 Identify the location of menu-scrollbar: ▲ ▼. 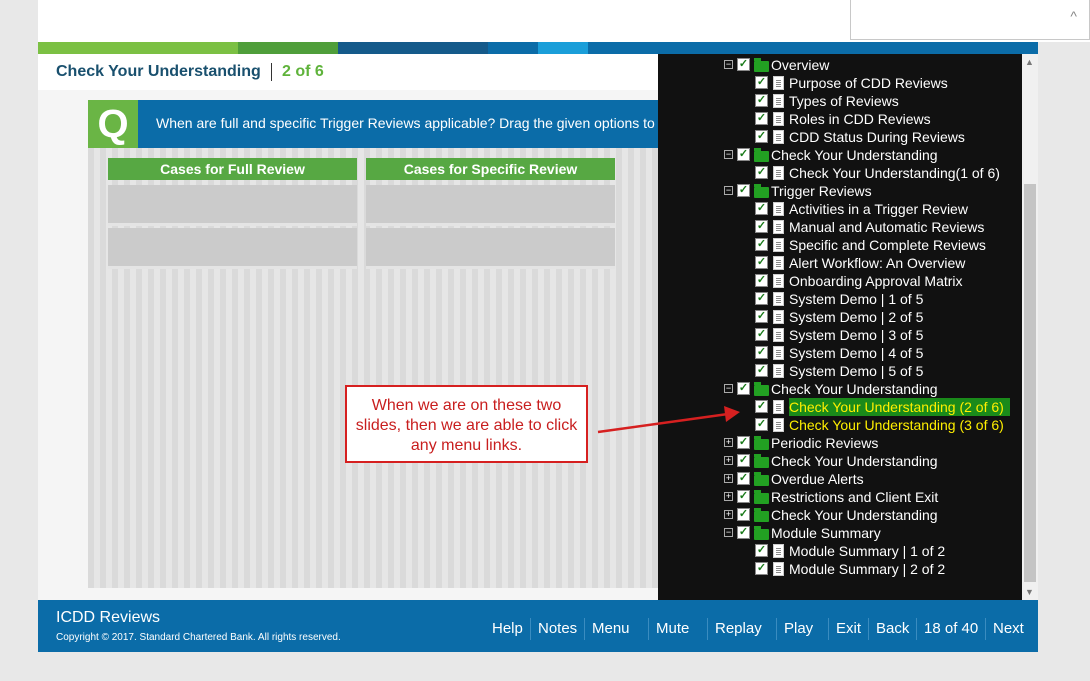
(1030, 327).